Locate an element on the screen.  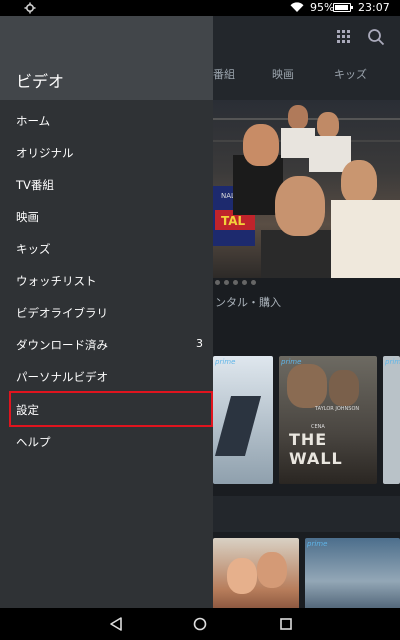
menu-item-kids: キッズ is located at coordinates (106, 248).